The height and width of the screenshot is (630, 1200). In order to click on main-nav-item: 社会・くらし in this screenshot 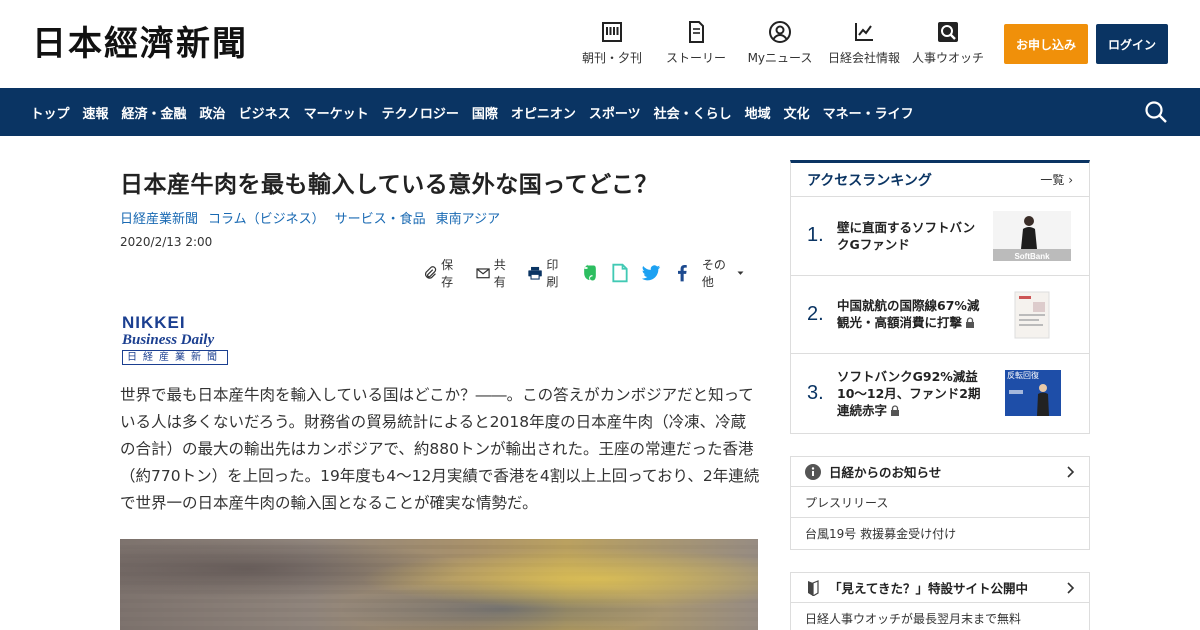, I will do `click(692, 112)`.